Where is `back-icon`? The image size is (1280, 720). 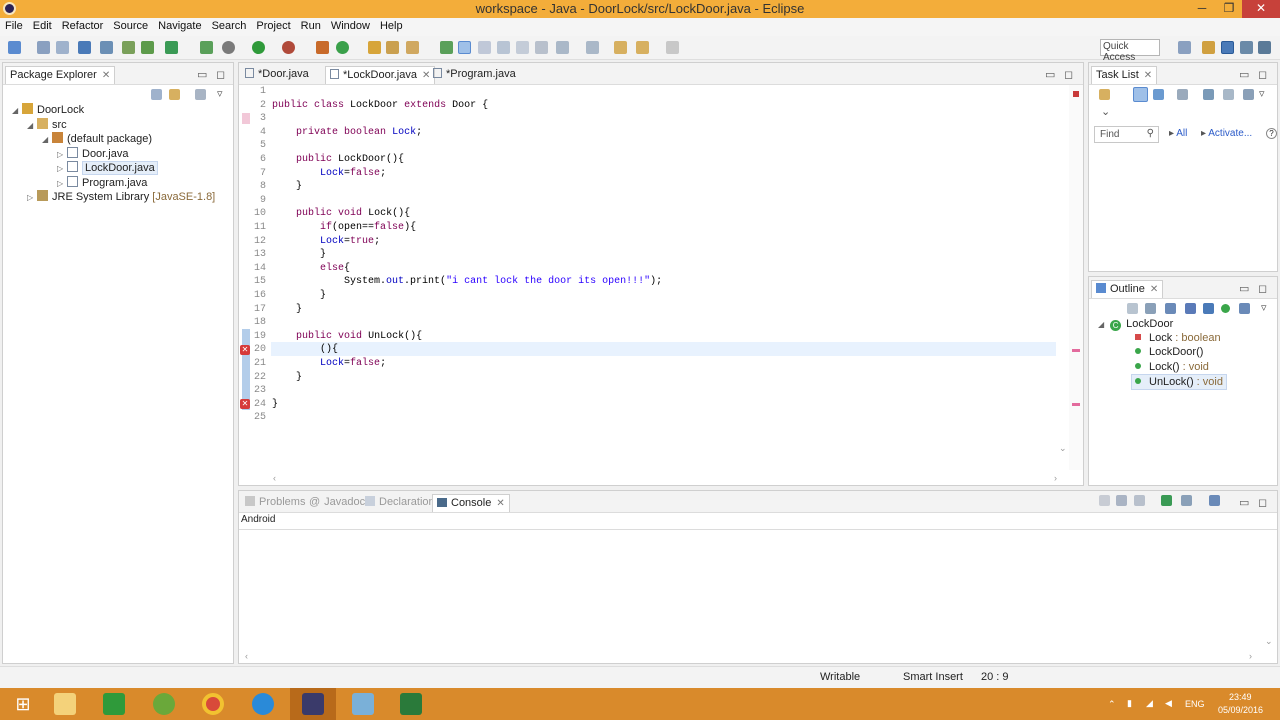 back-icon is located at coordinates (642, 47).